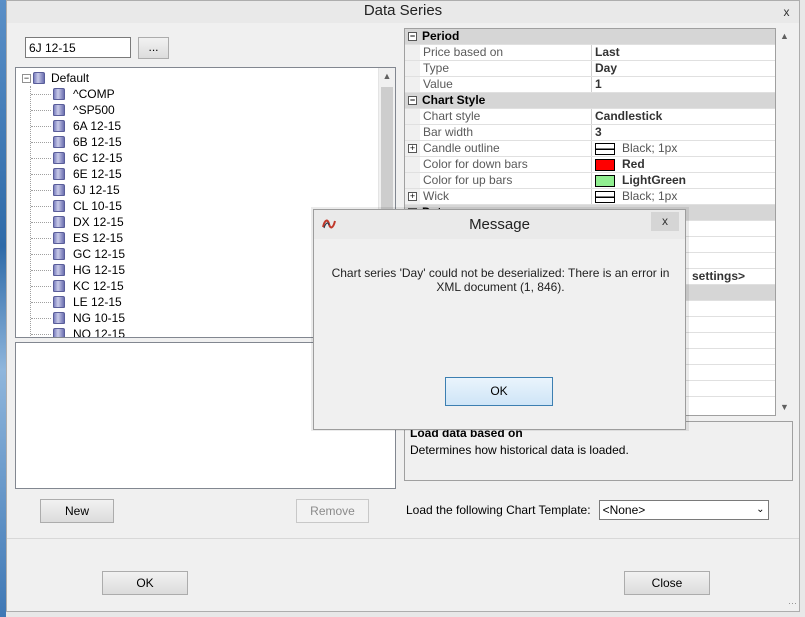 Image resolution: width=805 pixels, height=617 pixels. What do you see at coordinates (650, 148) in the screenshot?
I see `property-value: Black; 1px` at bounding box center [650, 148].